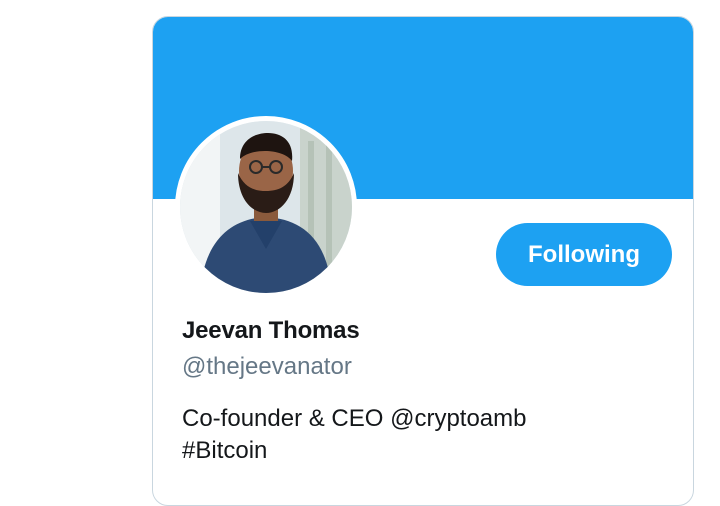 This screenshot has width=720, height=506. What do you see at coordinates (354, 418) in the screenshot?
I see `bio-line: Co-founder & CEO @cryptoamb` at bounding box center [354, 418].